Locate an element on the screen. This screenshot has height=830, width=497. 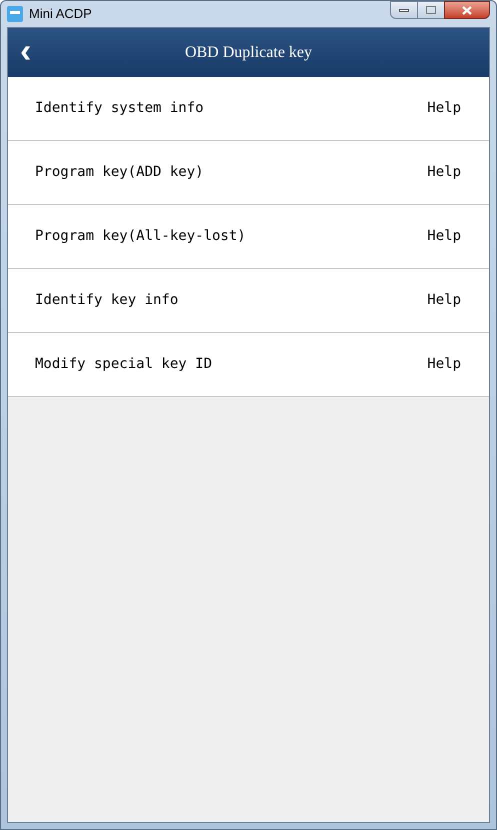
menu-item-label: Program key(ADD key) is located at coordinates (119, 172).